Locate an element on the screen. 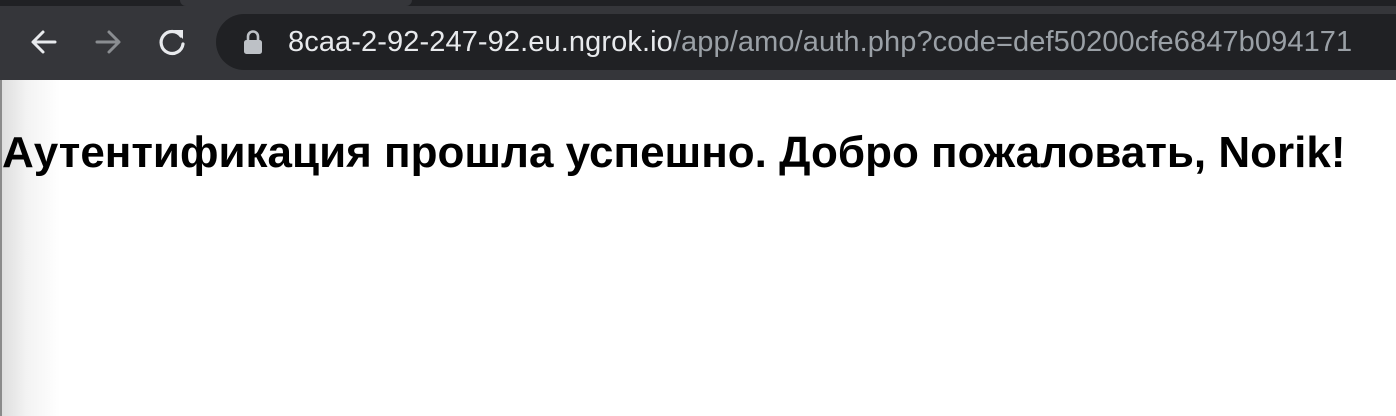  forward-button is located at coordinates (108, 42).